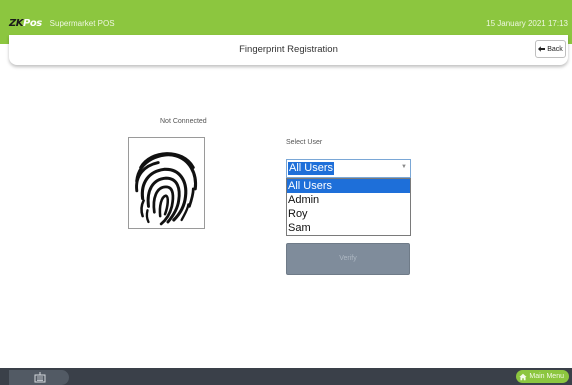 This screenshot has width=572, height=385. What do you see at coordinates (348, 168) in the screenshot?
I see `user-select: All Users ▼` at bounding box center [348, 168].